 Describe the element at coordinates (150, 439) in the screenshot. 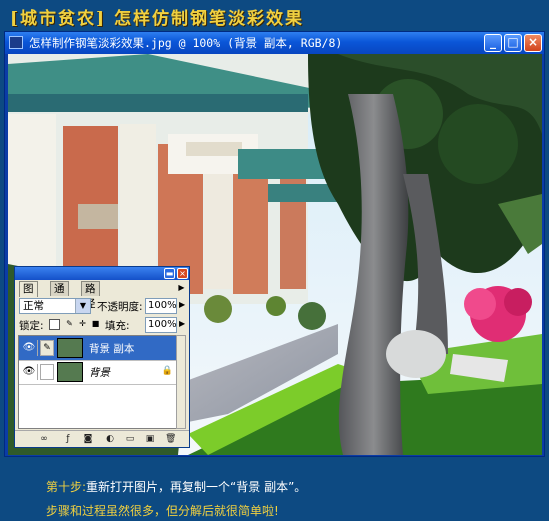

I see `new-layer-icon: ▣` at that location.